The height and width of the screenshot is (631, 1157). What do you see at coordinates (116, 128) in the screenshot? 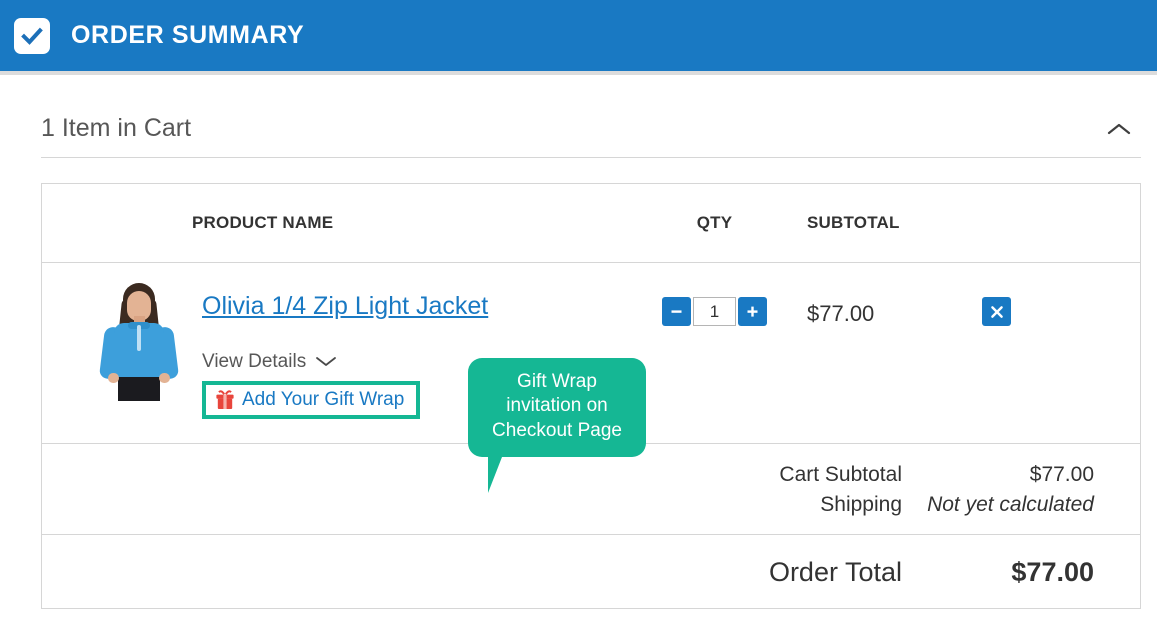
I see `cart-item-count: 1 Item in Cart` at bounding box center [116, 128].